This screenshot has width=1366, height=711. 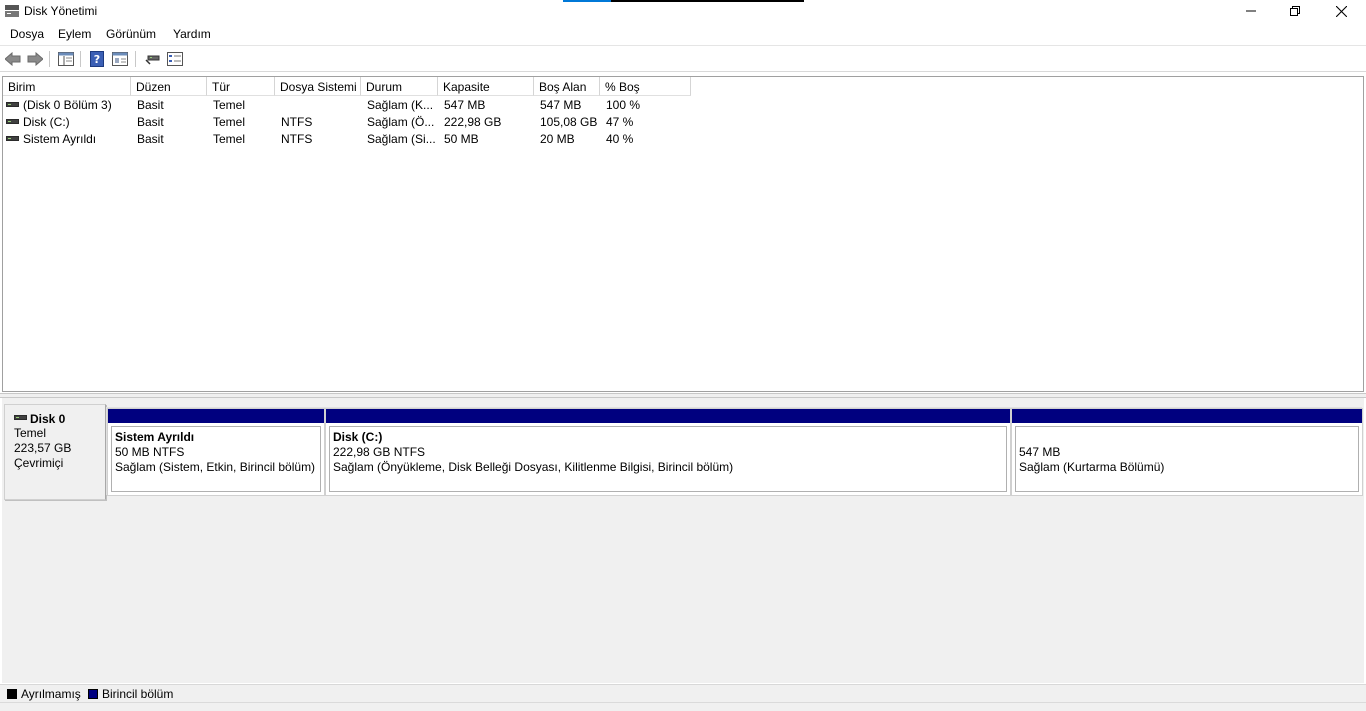 I want to click on partition-recovery: 547 MB Sağlam (Kurtarma Bölümü), so click(x=1187, y=452).